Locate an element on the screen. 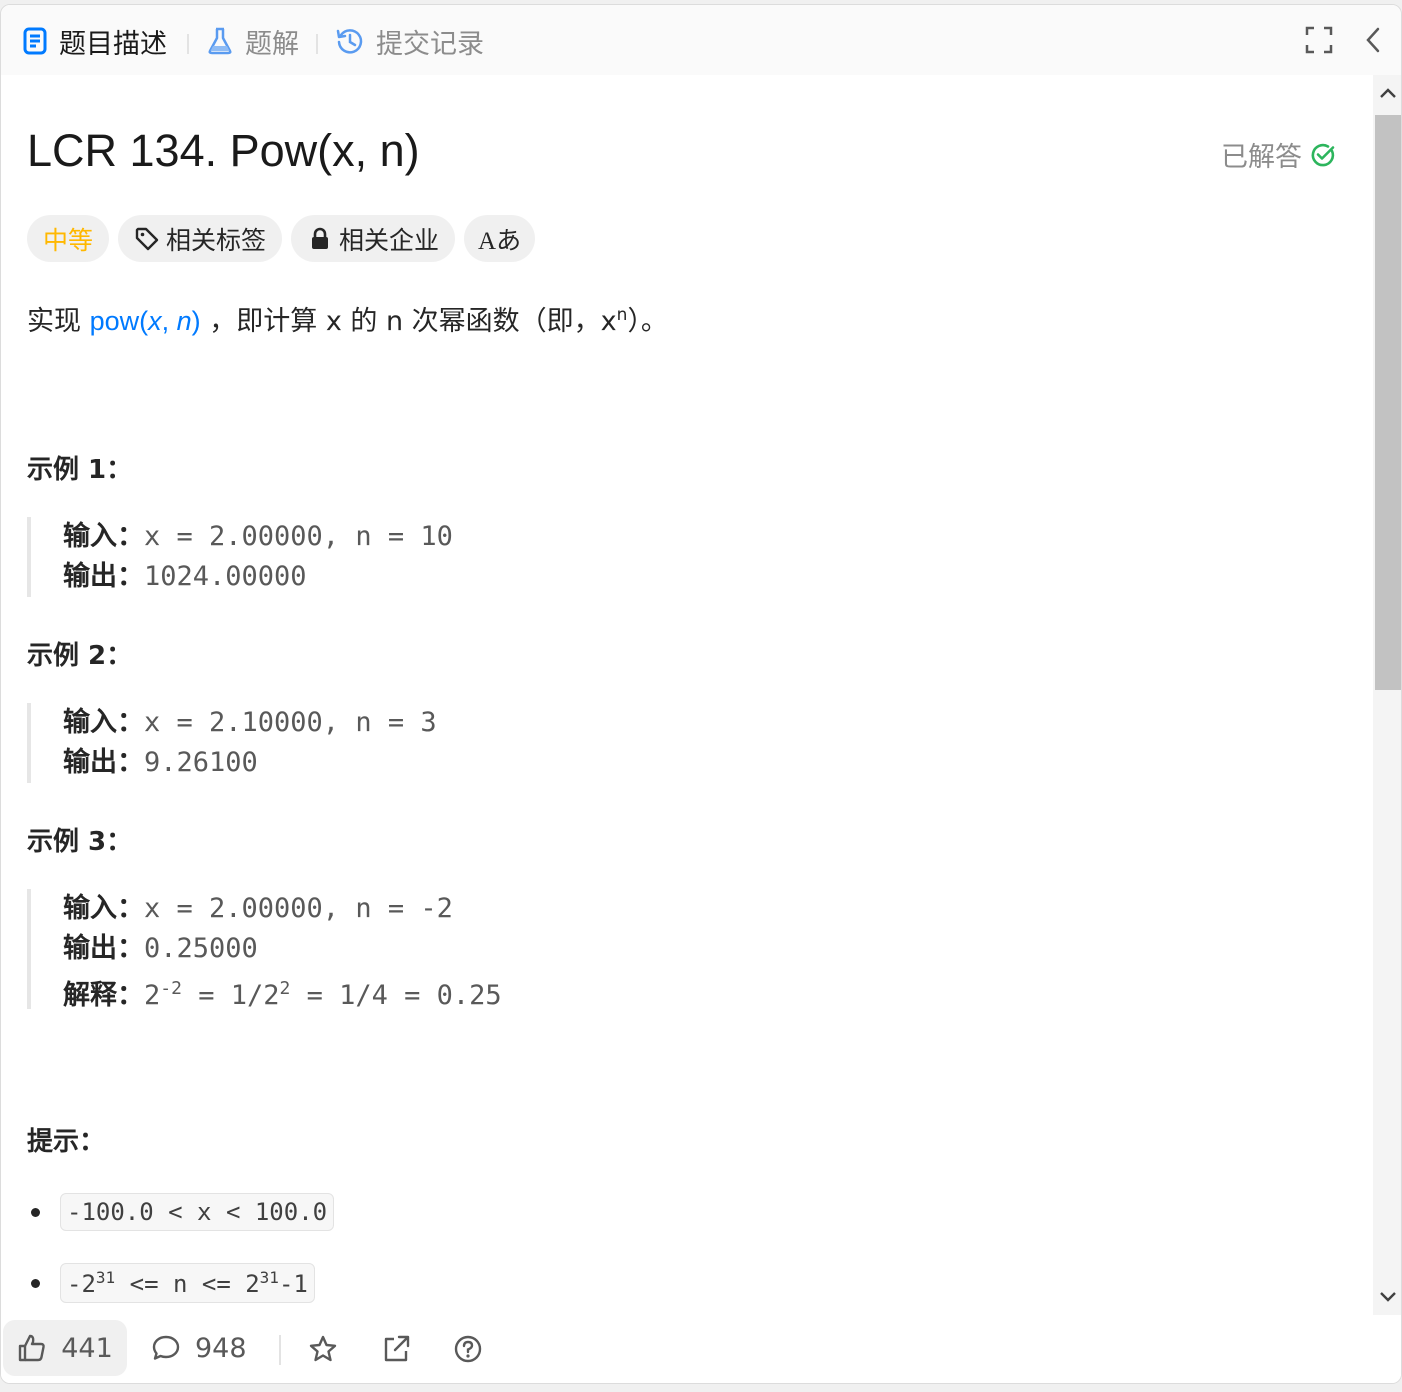 The width and height of the screenshot is (1402, 1392). solved-status: 已解答 is located at coordinates (1278, 154).